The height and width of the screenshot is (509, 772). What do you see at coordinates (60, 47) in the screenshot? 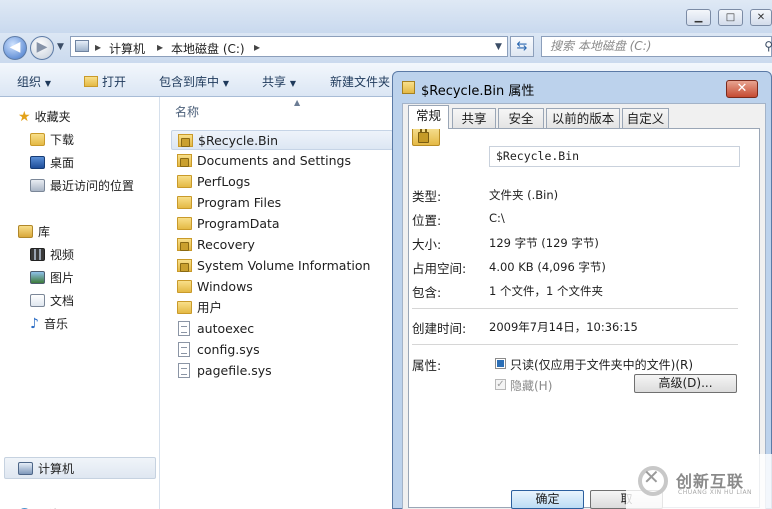
I see `recent-pages-dropdown-icon: ▼` at bounding box center [60, 47].